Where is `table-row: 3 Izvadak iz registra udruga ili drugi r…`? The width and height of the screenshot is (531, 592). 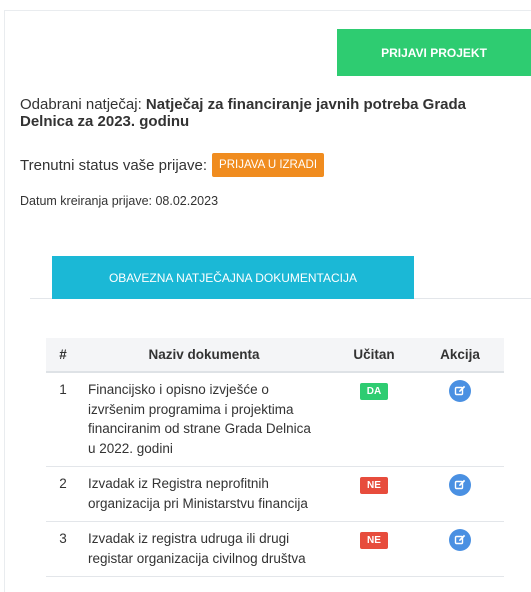 table-row: 3 Izvadak iz registra udruga ili drugi r… is located at coordinates (275, 549).